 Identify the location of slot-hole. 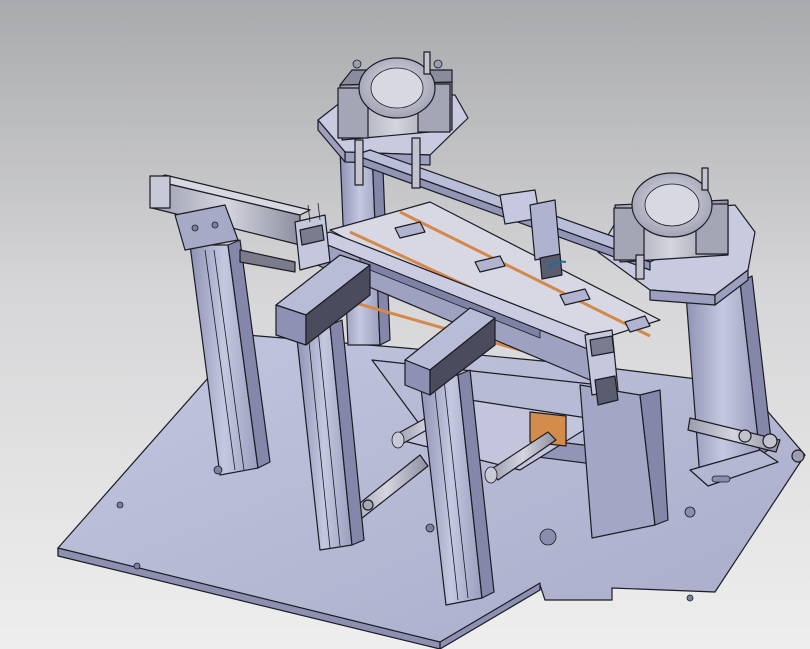
(721, 479).